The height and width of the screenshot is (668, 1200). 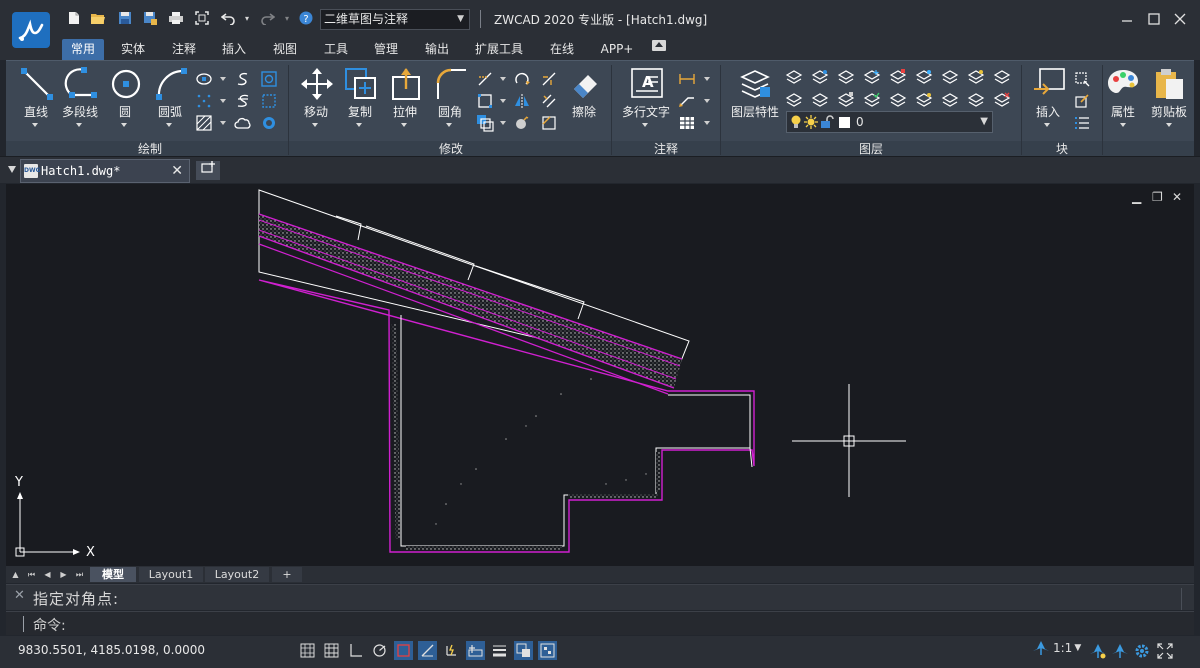 What do you see at coordinates (12, 169) in the screenshot?
I see `document-menu-icon` at bounding box center [12, 169].